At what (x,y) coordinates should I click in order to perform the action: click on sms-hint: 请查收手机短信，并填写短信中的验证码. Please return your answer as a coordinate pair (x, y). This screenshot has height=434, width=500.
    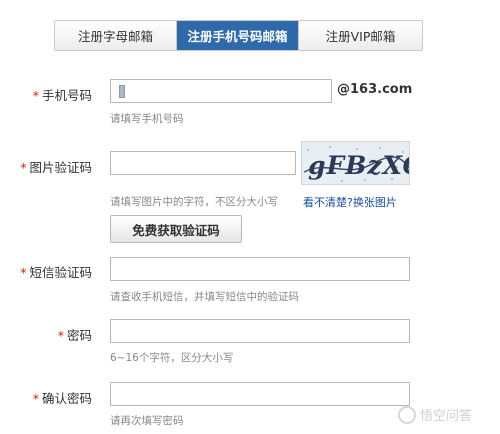
    Looking at the image, I should click on (204, 297).